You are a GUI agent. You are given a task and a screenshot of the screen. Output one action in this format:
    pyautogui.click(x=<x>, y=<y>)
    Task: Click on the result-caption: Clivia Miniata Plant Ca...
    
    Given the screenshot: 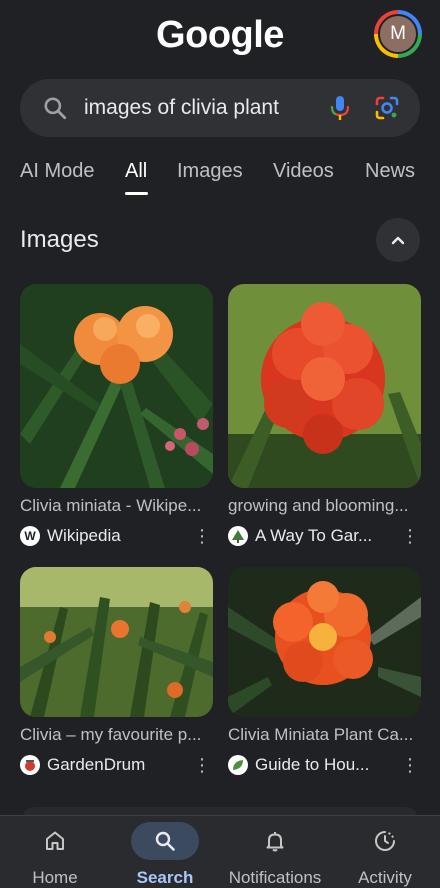 What is the action you would take?
    pyautogui.click(x=322, y=735)
    